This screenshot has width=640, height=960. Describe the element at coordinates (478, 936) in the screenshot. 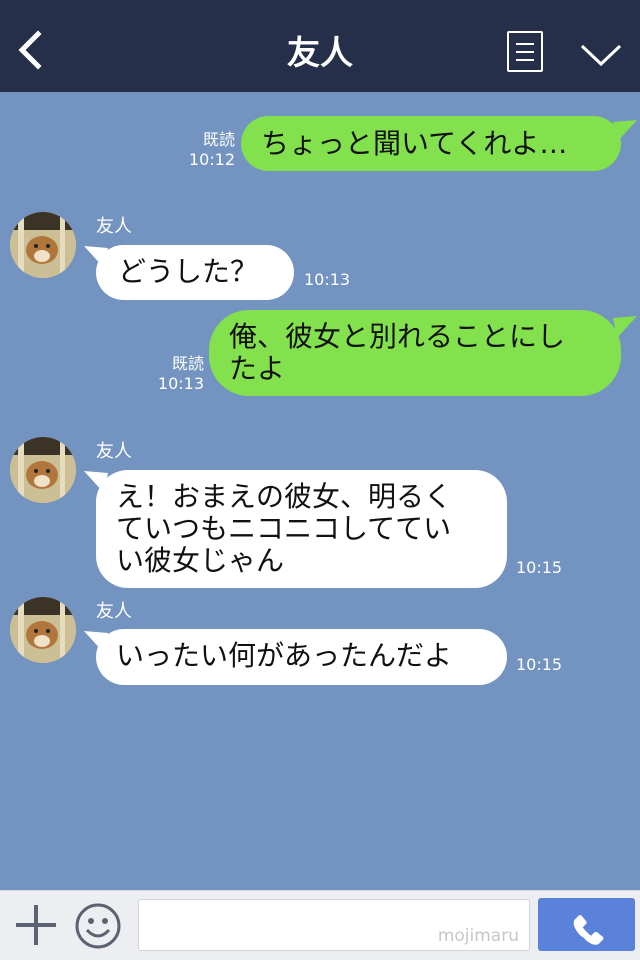

I see `watermark: mojimaru` at that location.